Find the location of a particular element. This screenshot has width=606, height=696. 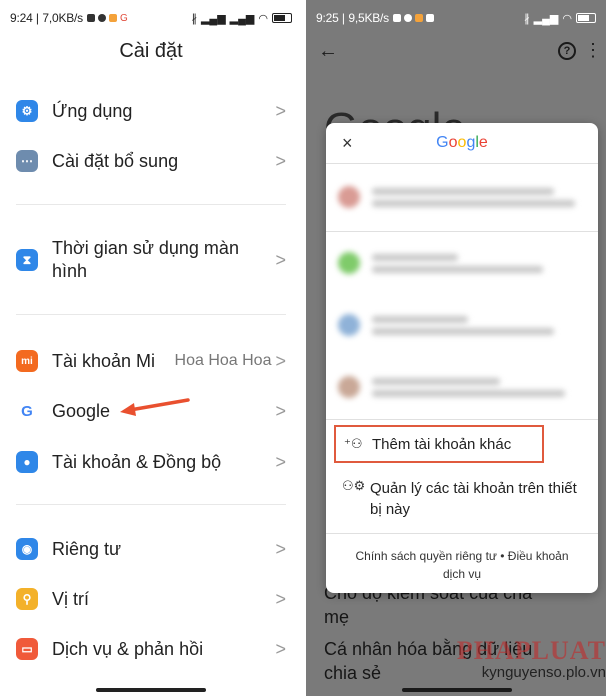

settings-item-label: Tài khoản & Đồng bộ is located at coordinates (137, 461).